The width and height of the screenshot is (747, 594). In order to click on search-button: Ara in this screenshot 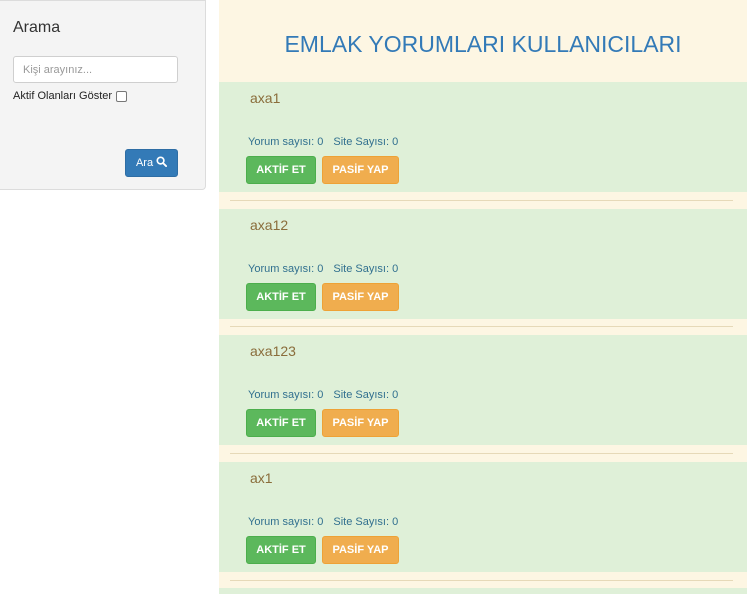, I will do `click(151, 163)`.